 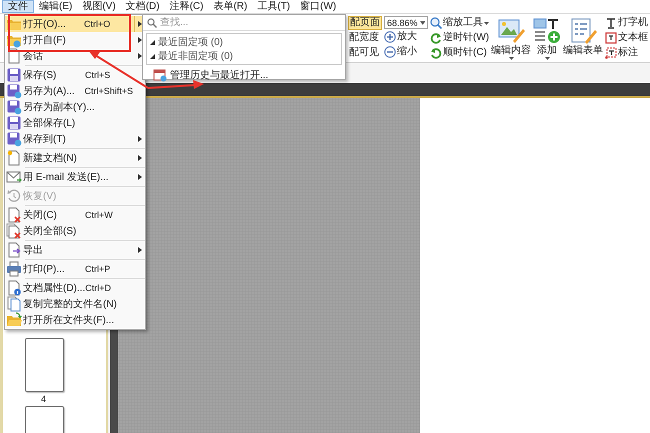 What do you see at coordinates (75, 40) in the screenshot?
I see `menu-item: 打开自(F)` at bounding box center [75, 40].